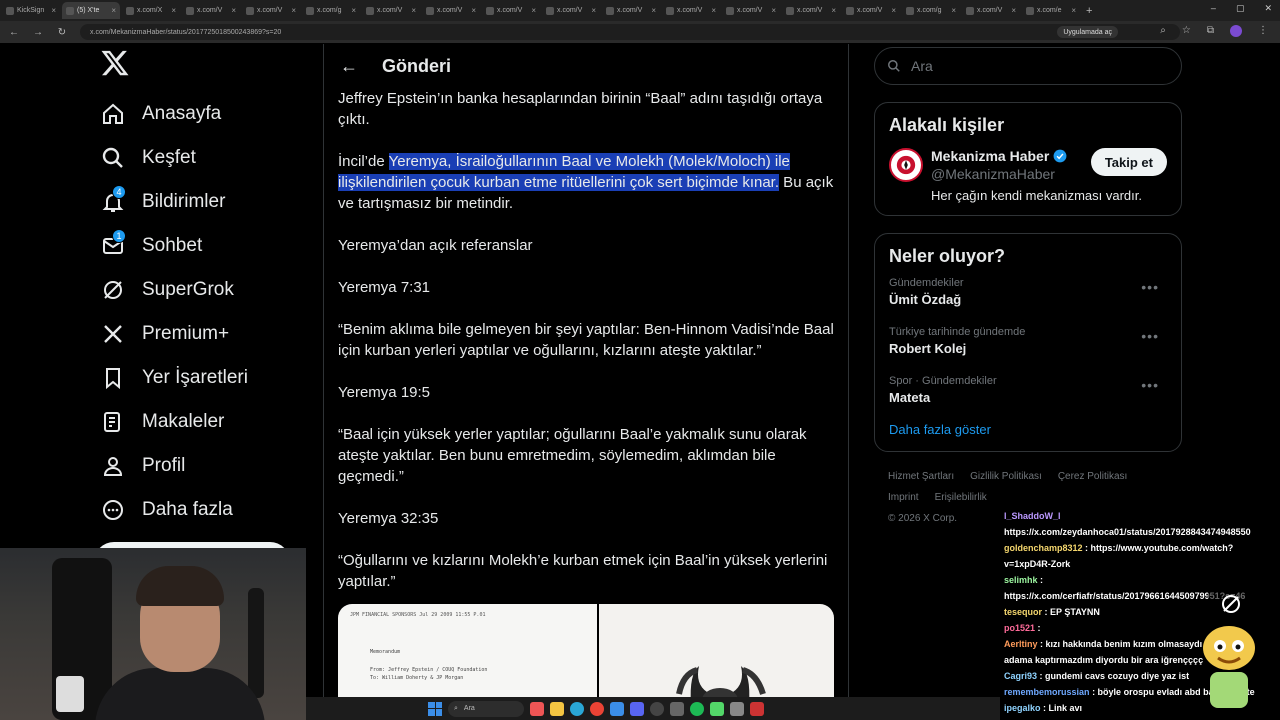 The image size is (1280, 720). Describe the element at coordinates (1036, 195) in the screenshot. I see `person-bio: Her çağın kendi mekanizması vardır.` at that location.